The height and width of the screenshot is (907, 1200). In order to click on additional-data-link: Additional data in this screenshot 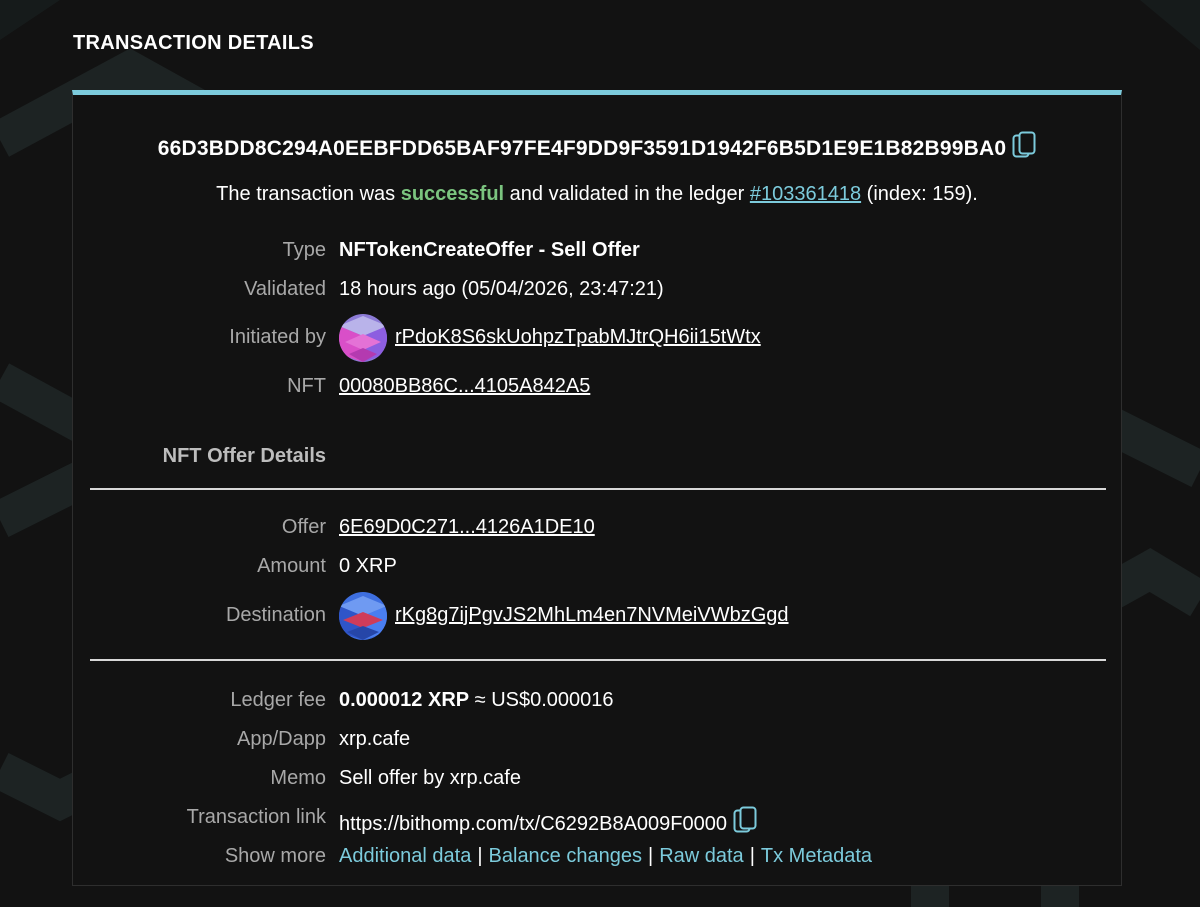, I will do `click(405, 856)`.